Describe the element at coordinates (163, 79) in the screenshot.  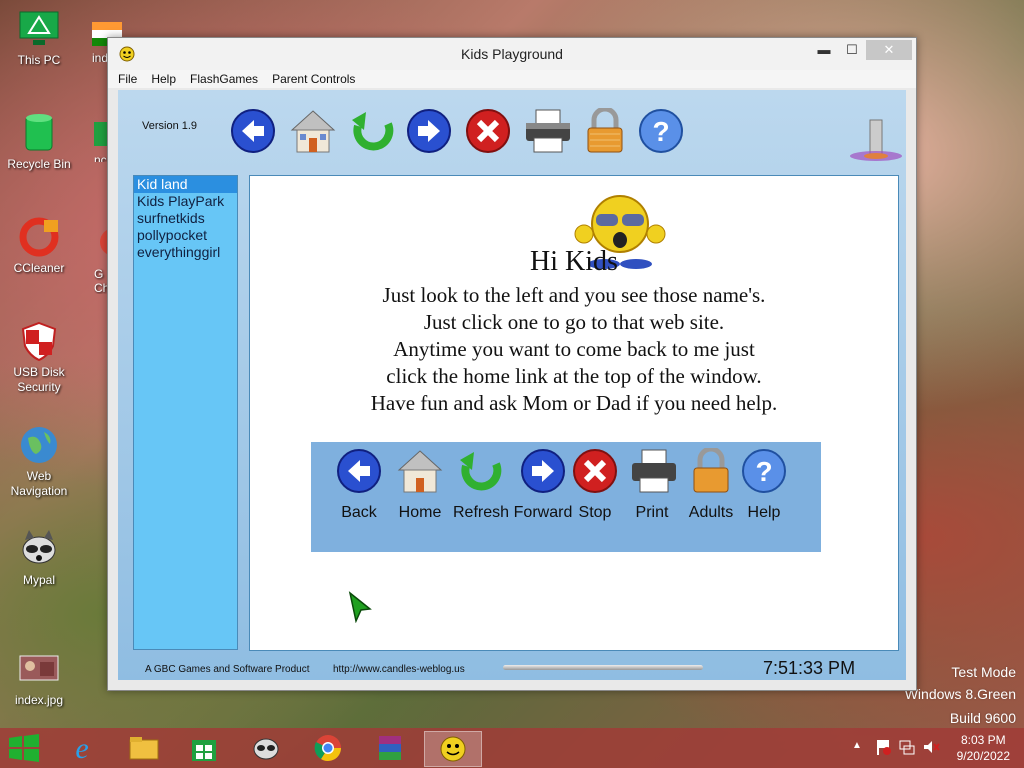
I see `menu-help: Help` at that location.